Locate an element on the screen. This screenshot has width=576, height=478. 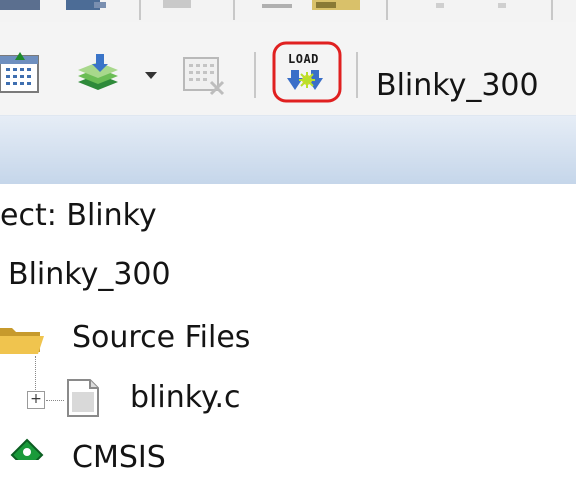
tree-item-file: blinky.c is located at coordinates (185, 398).